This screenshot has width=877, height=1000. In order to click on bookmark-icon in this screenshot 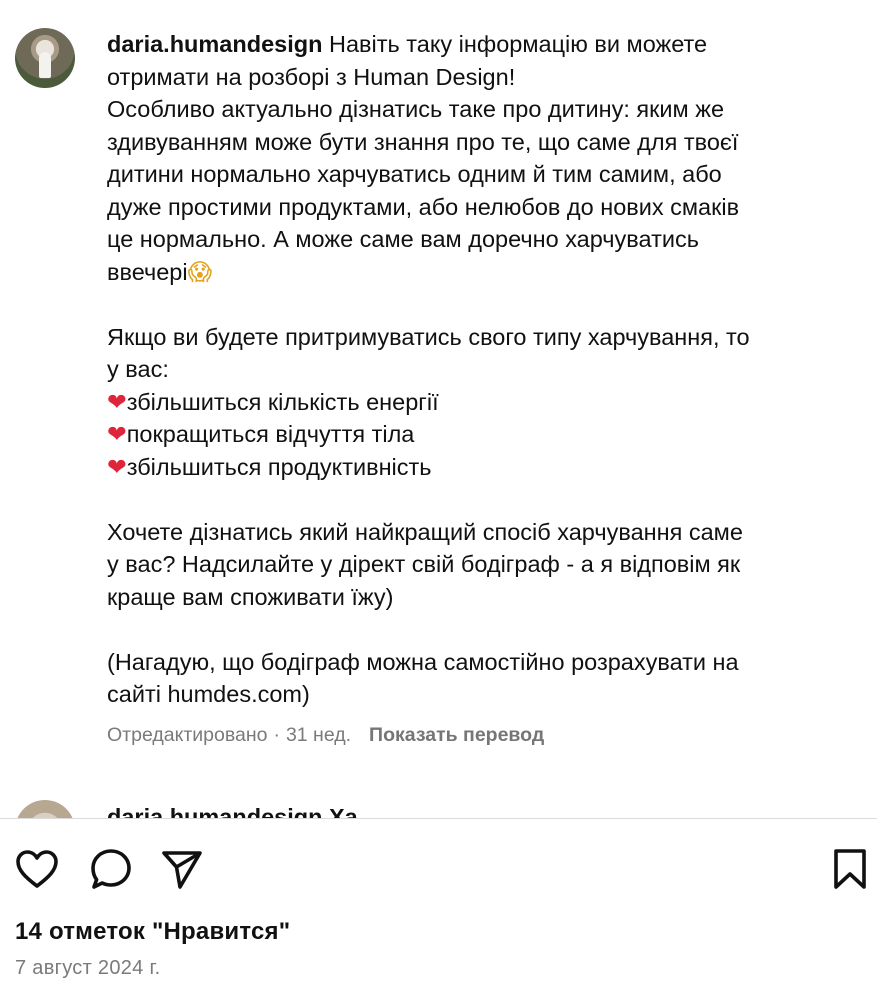, I will do `click(850, 869)`.